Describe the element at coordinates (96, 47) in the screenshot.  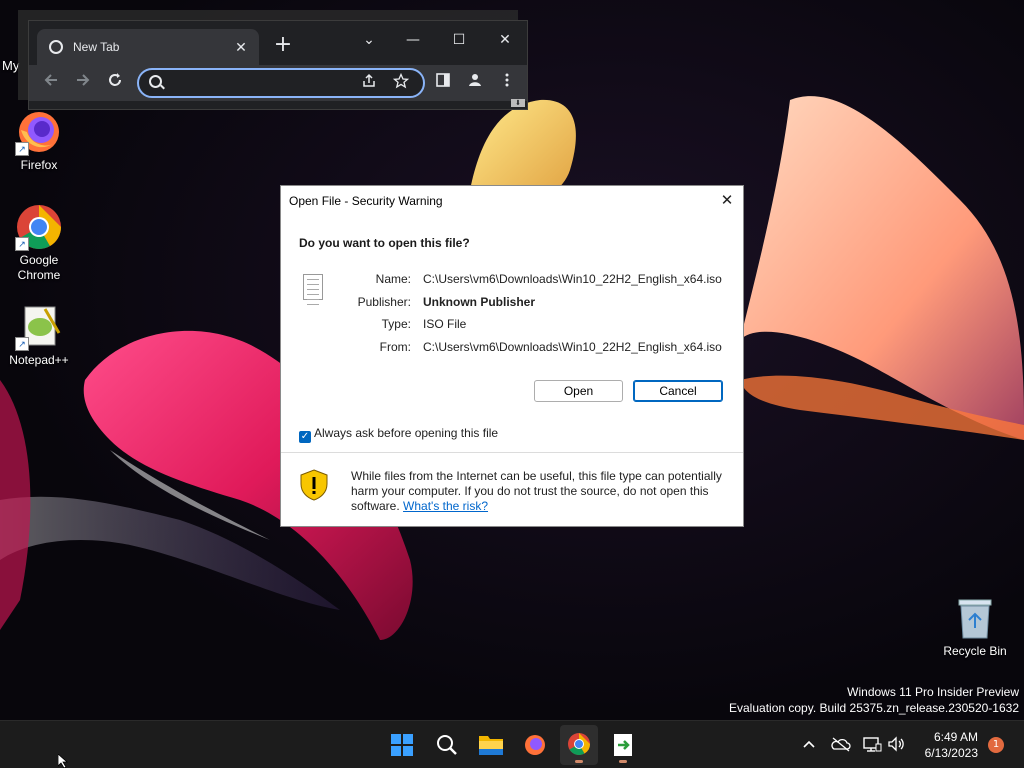
I see `tab-title: New Tab` at that location.